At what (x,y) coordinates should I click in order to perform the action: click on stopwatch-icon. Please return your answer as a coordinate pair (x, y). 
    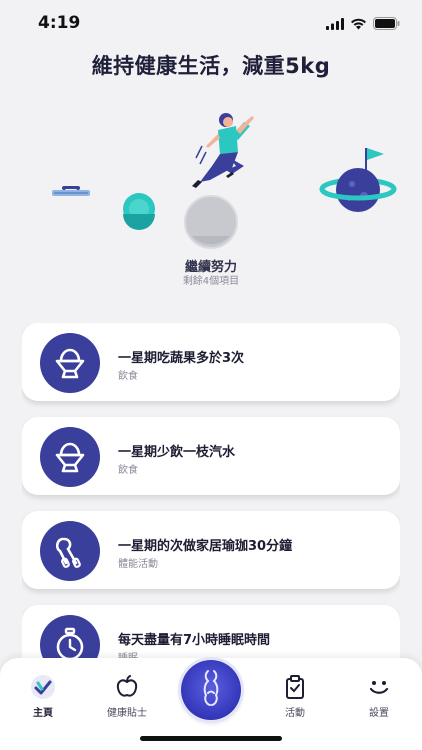
    Looking at the image, I should click on (70, 636).